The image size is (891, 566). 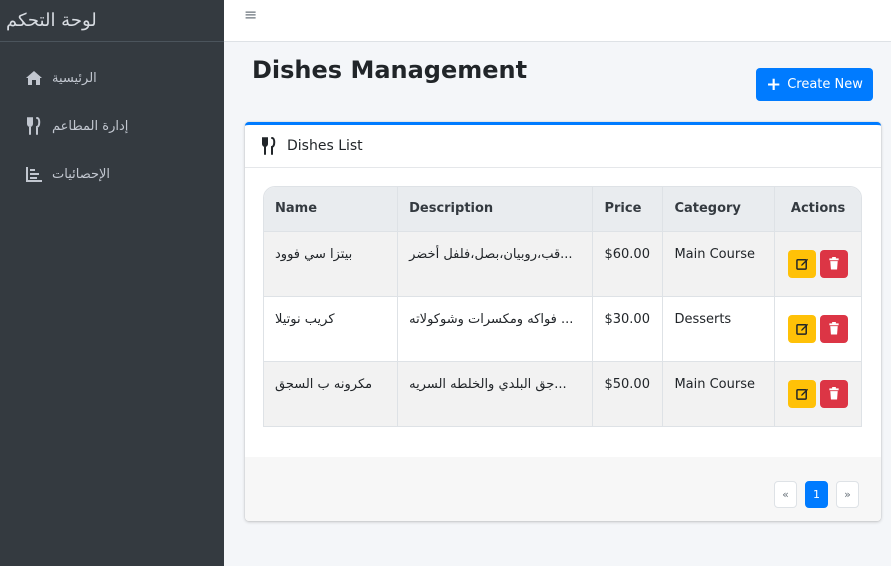 I want to click on sidebar-nav: الرئيسية إدارة المطاعم الإحصائيات, so click(x=112, y=120).